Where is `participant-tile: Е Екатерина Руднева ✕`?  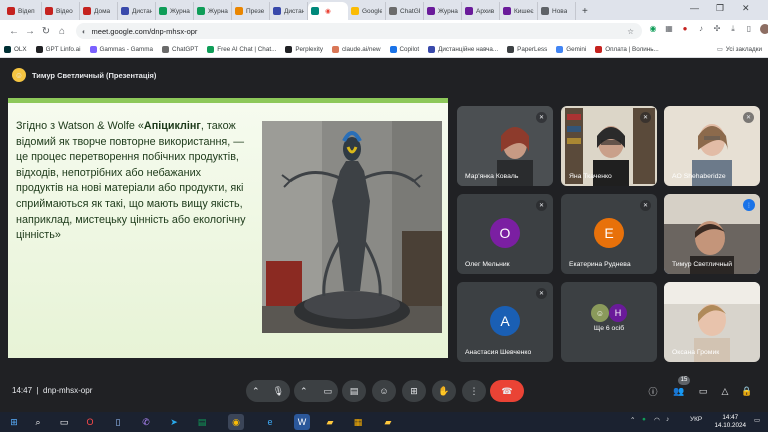
participant-tile: Е Екатерина Руднева ✕ is located at coordinates (609, 234).